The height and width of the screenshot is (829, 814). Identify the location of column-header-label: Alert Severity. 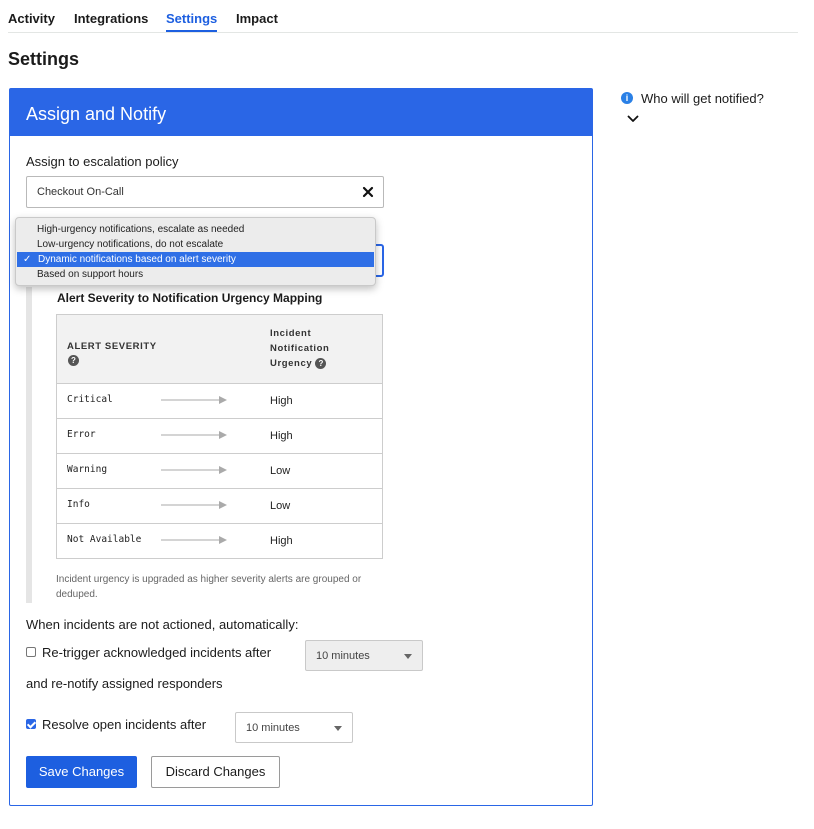
(112, 346).